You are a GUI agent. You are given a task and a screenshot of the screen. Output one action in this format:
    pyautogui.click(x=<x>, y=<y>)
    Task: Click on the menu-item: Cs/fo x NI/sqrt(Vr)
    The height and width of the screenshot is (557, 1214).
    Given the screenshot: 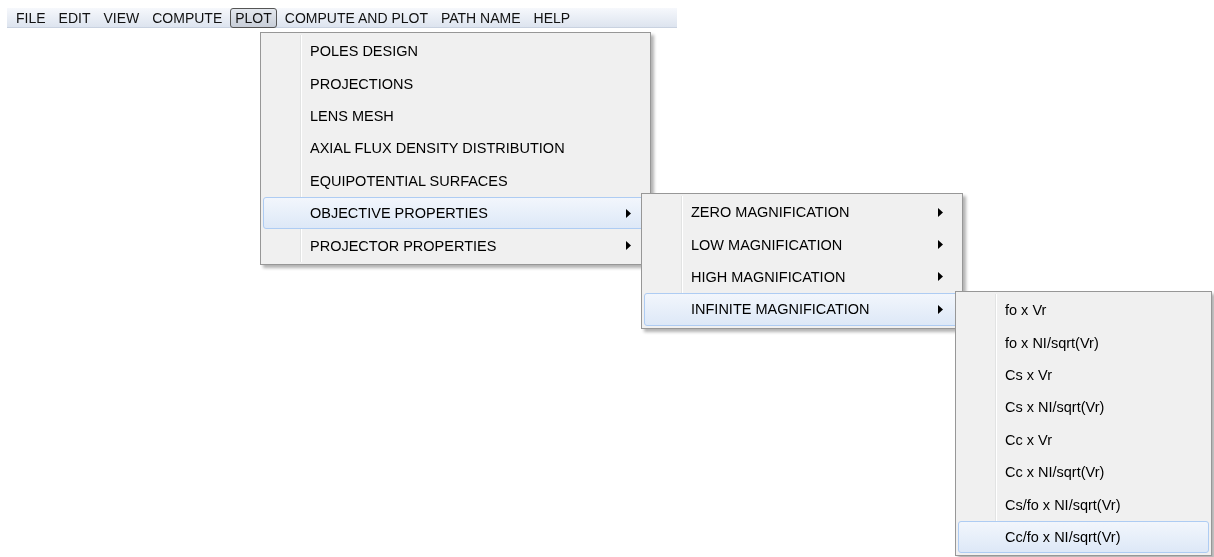 What is the action you would take?
    pyautogui.click(x=1083, y=504)
    